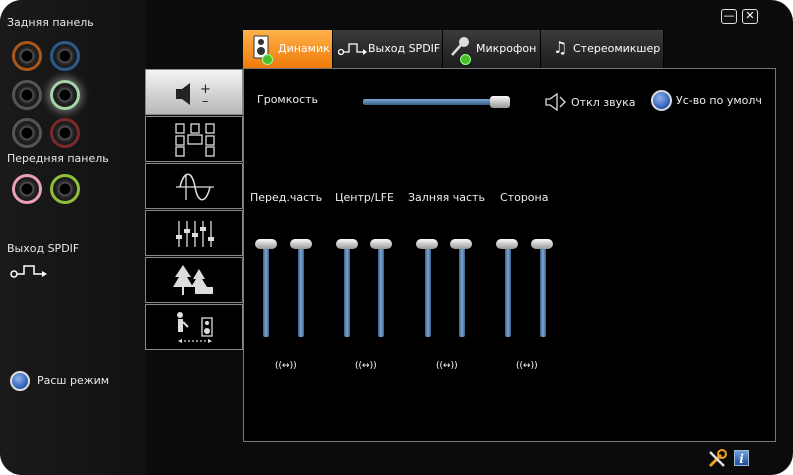 The image size is (793, 475). What do you see at coordinates (500, 102) in the screenshot?
I see `master-volume-thumb` at bounding box center [500, 102].